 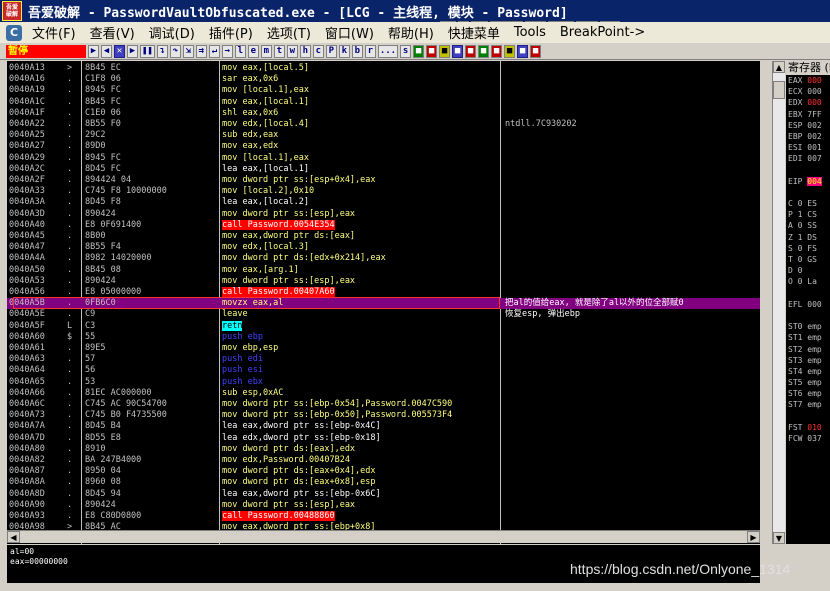 What do you see at coordinates (779, 67) in the screenshot?
I see `scroll-up-icon: ▲` at bounding box center [779, 67].